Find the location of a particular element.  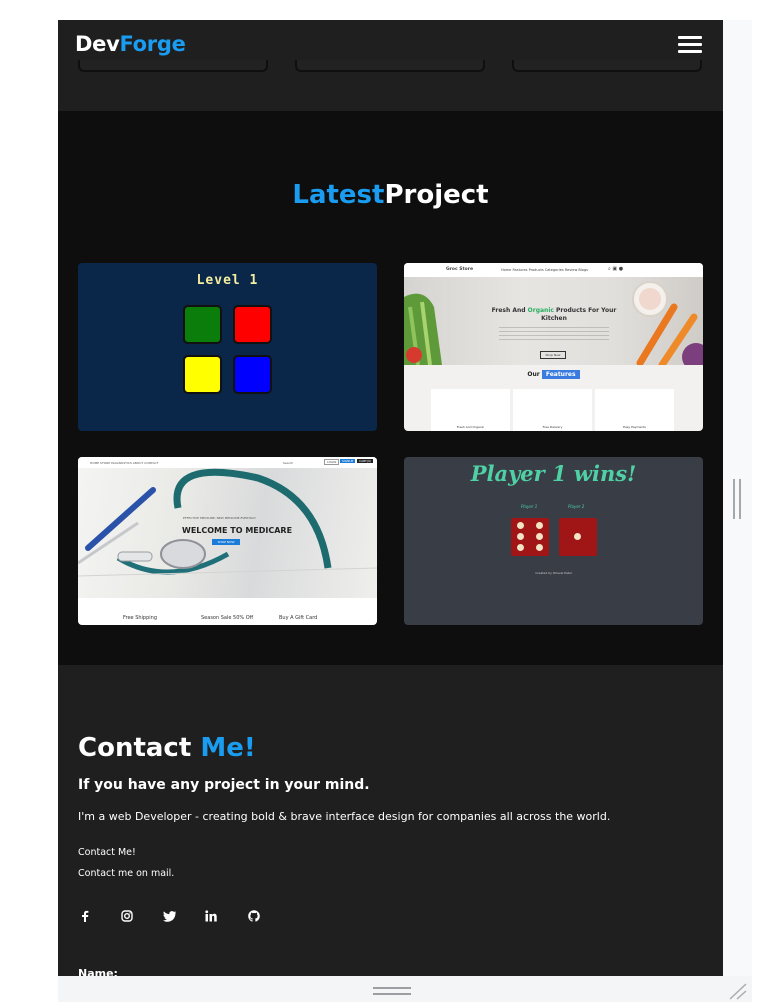

contact-line-2: Contact me on mail. is located at coordinates (126, 873).